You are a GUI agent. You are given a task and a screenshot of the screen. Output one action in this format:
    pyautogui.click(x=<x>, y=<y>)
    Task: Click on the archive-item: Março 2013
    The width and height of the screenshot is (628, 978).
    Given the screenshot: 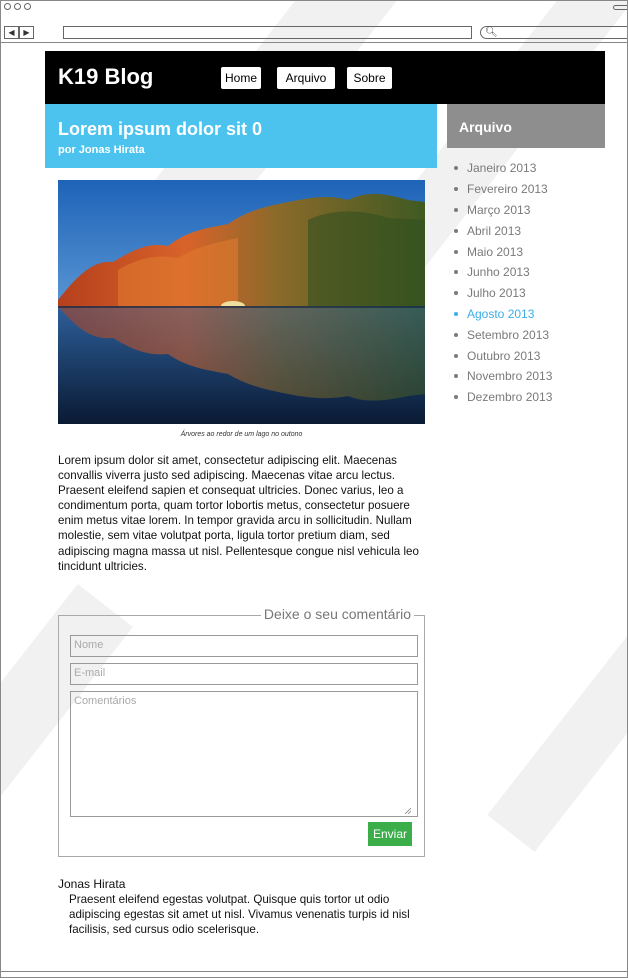 What is the action you would take?
    pyautogui.click(x=503, y=210)
    